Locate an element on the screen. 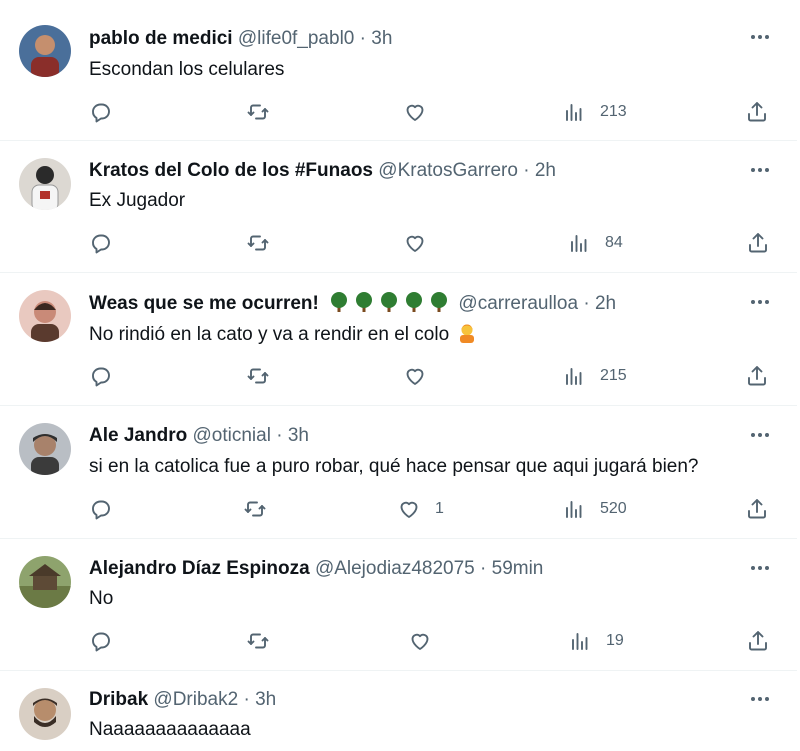 Image resolution: width=800 pixels, height=751 pixels. views-button: 19 is located at coordinates (596, 641).